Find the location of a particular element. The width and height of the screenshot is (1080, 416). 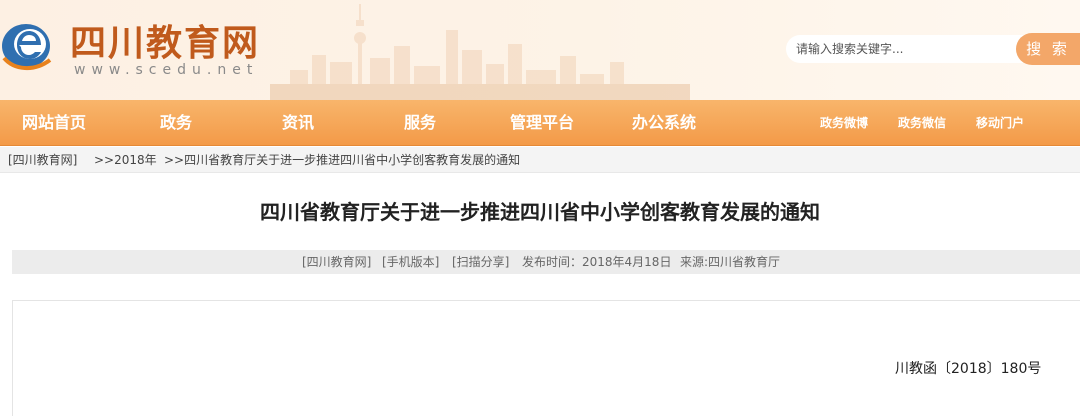

nav-office-system: 办公系统 is located at coordinates (664, 123).